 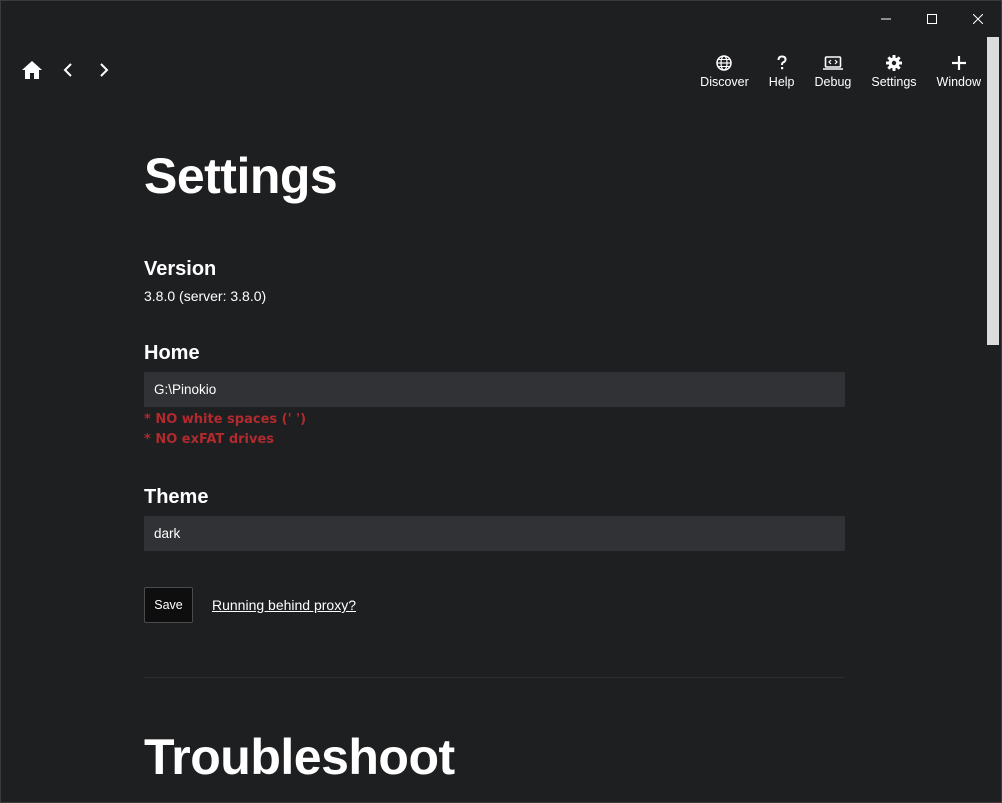 I want to click on nav-help-label: Help, so click(x=781, y=82).